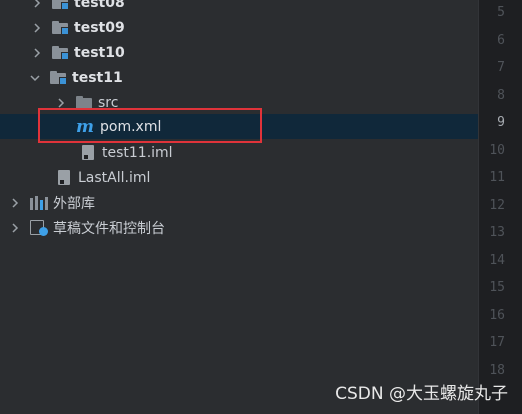 This screenshot has height=414, width=522. I want to click on line-number: 10, so click(497, 150).